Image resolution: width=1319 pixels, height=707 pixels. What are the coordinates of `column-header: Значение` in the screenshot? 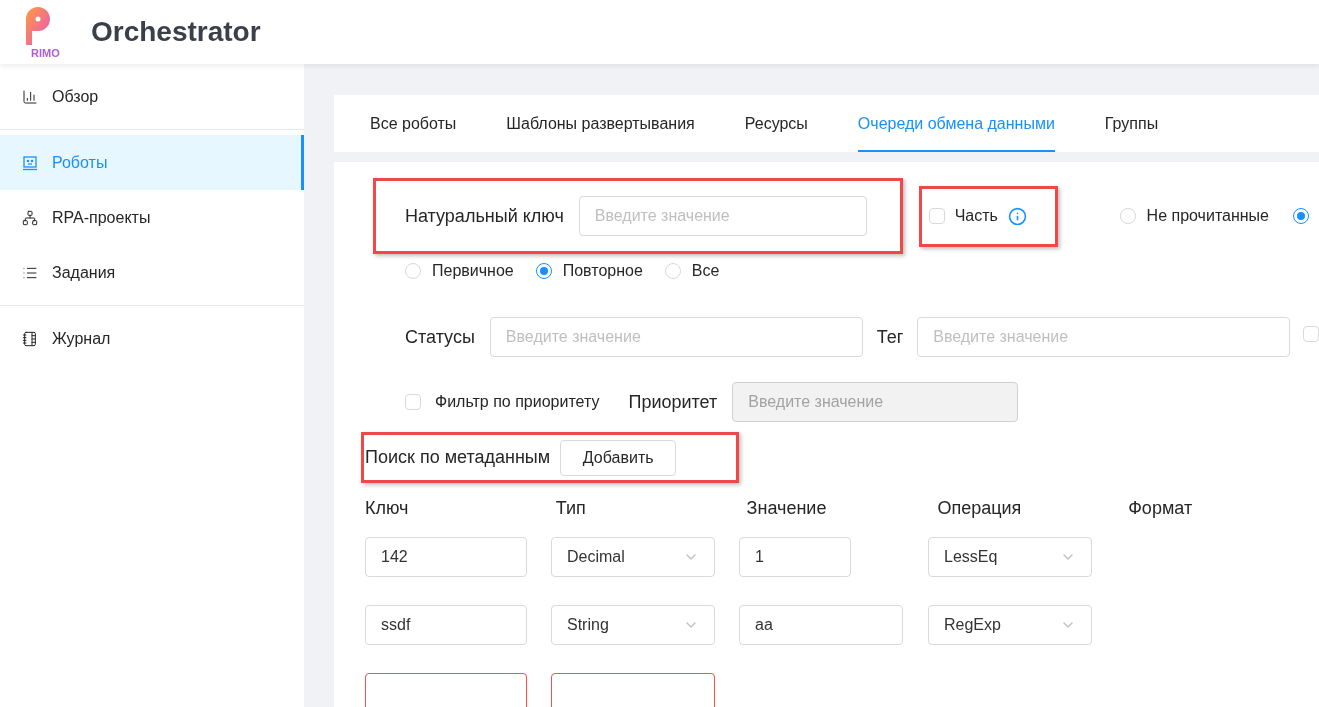 It's located at (787, 508).